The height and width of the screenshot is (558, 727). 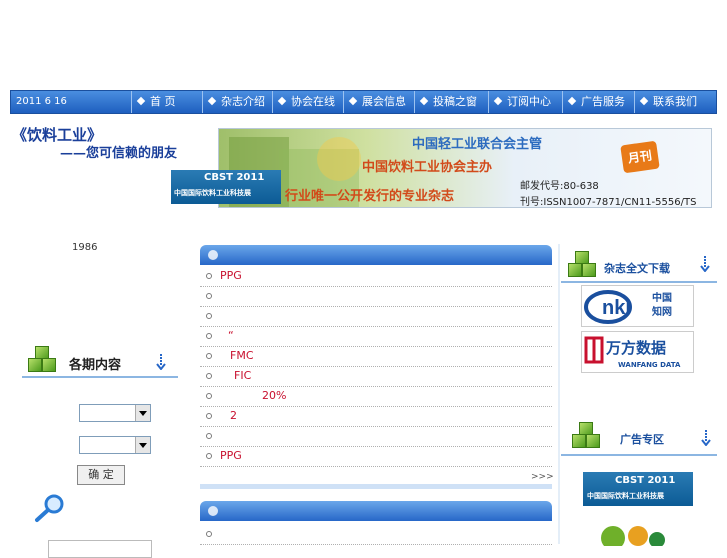 What do you see at coordinates (455, 101) in the screenshot?
I see `nav-label: 投稿之窗` at bounding box center [455, 101].